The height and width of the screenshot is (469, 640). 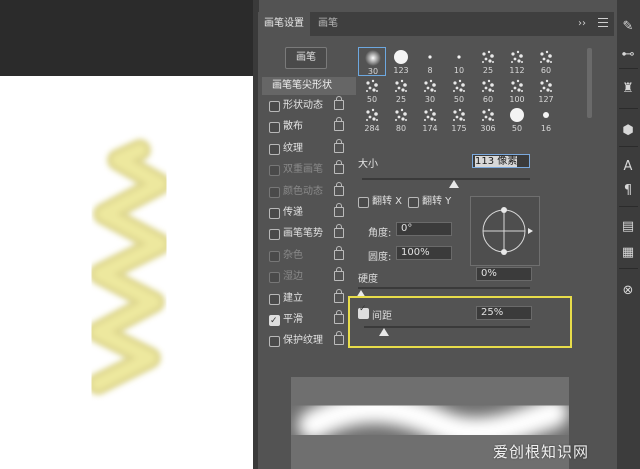 What do you see at coordinates (424, 229) in the screenshot?
I see `angle-input: 0°` at bounding box center [424, 229].